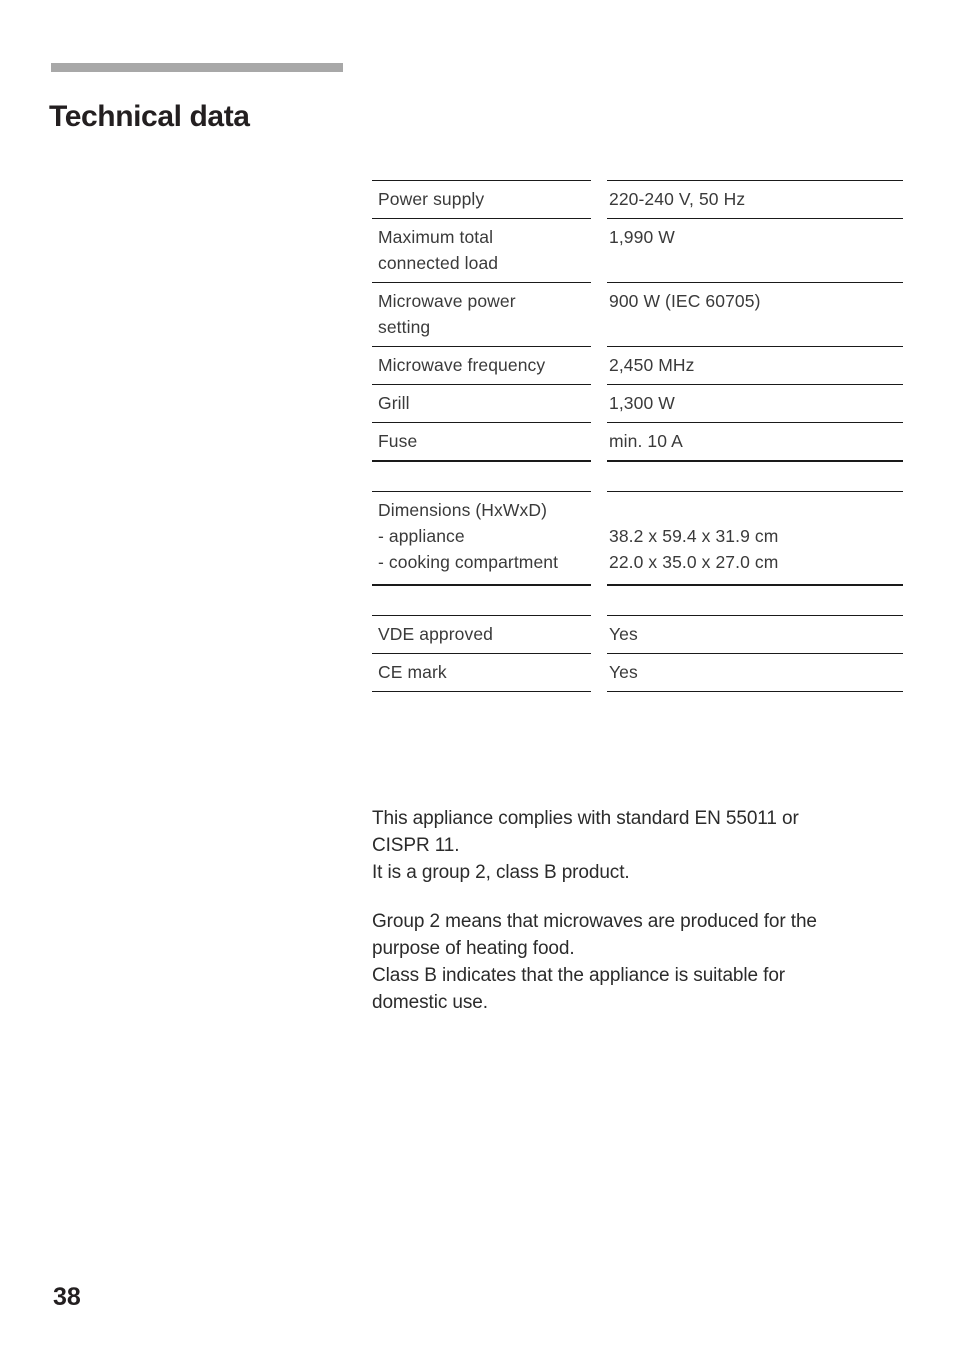 This screenshot has width=954, height=1352. What do you see at coordinates (421, 536) in the screenshot?
I see `dimensions-appliance-label: - appliance` at bounding box center [421, 536].